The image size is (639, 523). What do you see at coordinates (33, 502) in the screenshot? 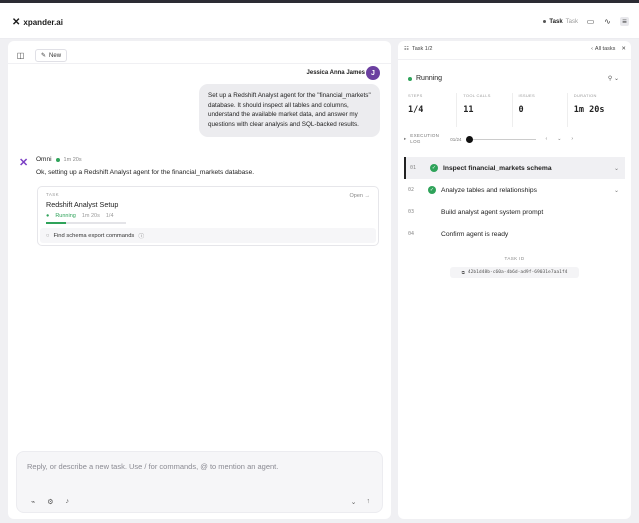
I see `attach-icon: ⌁` at bounding box center [33, 502].